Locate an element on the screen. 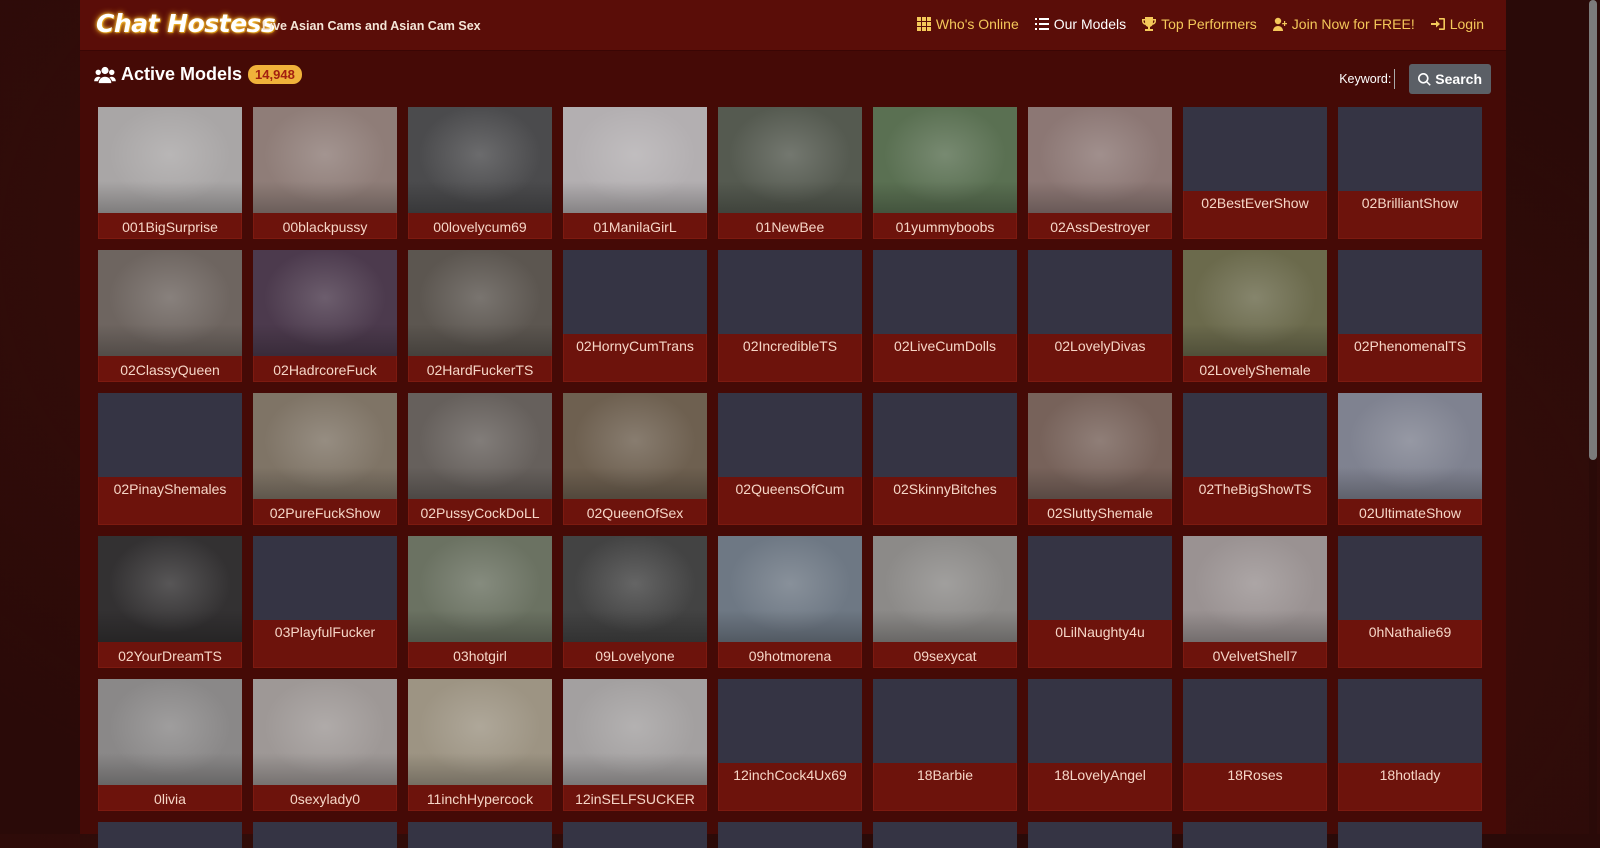 The image size is (1600, 848). nav-top-performers: Top Performers is located at coordinates (1199, 24).